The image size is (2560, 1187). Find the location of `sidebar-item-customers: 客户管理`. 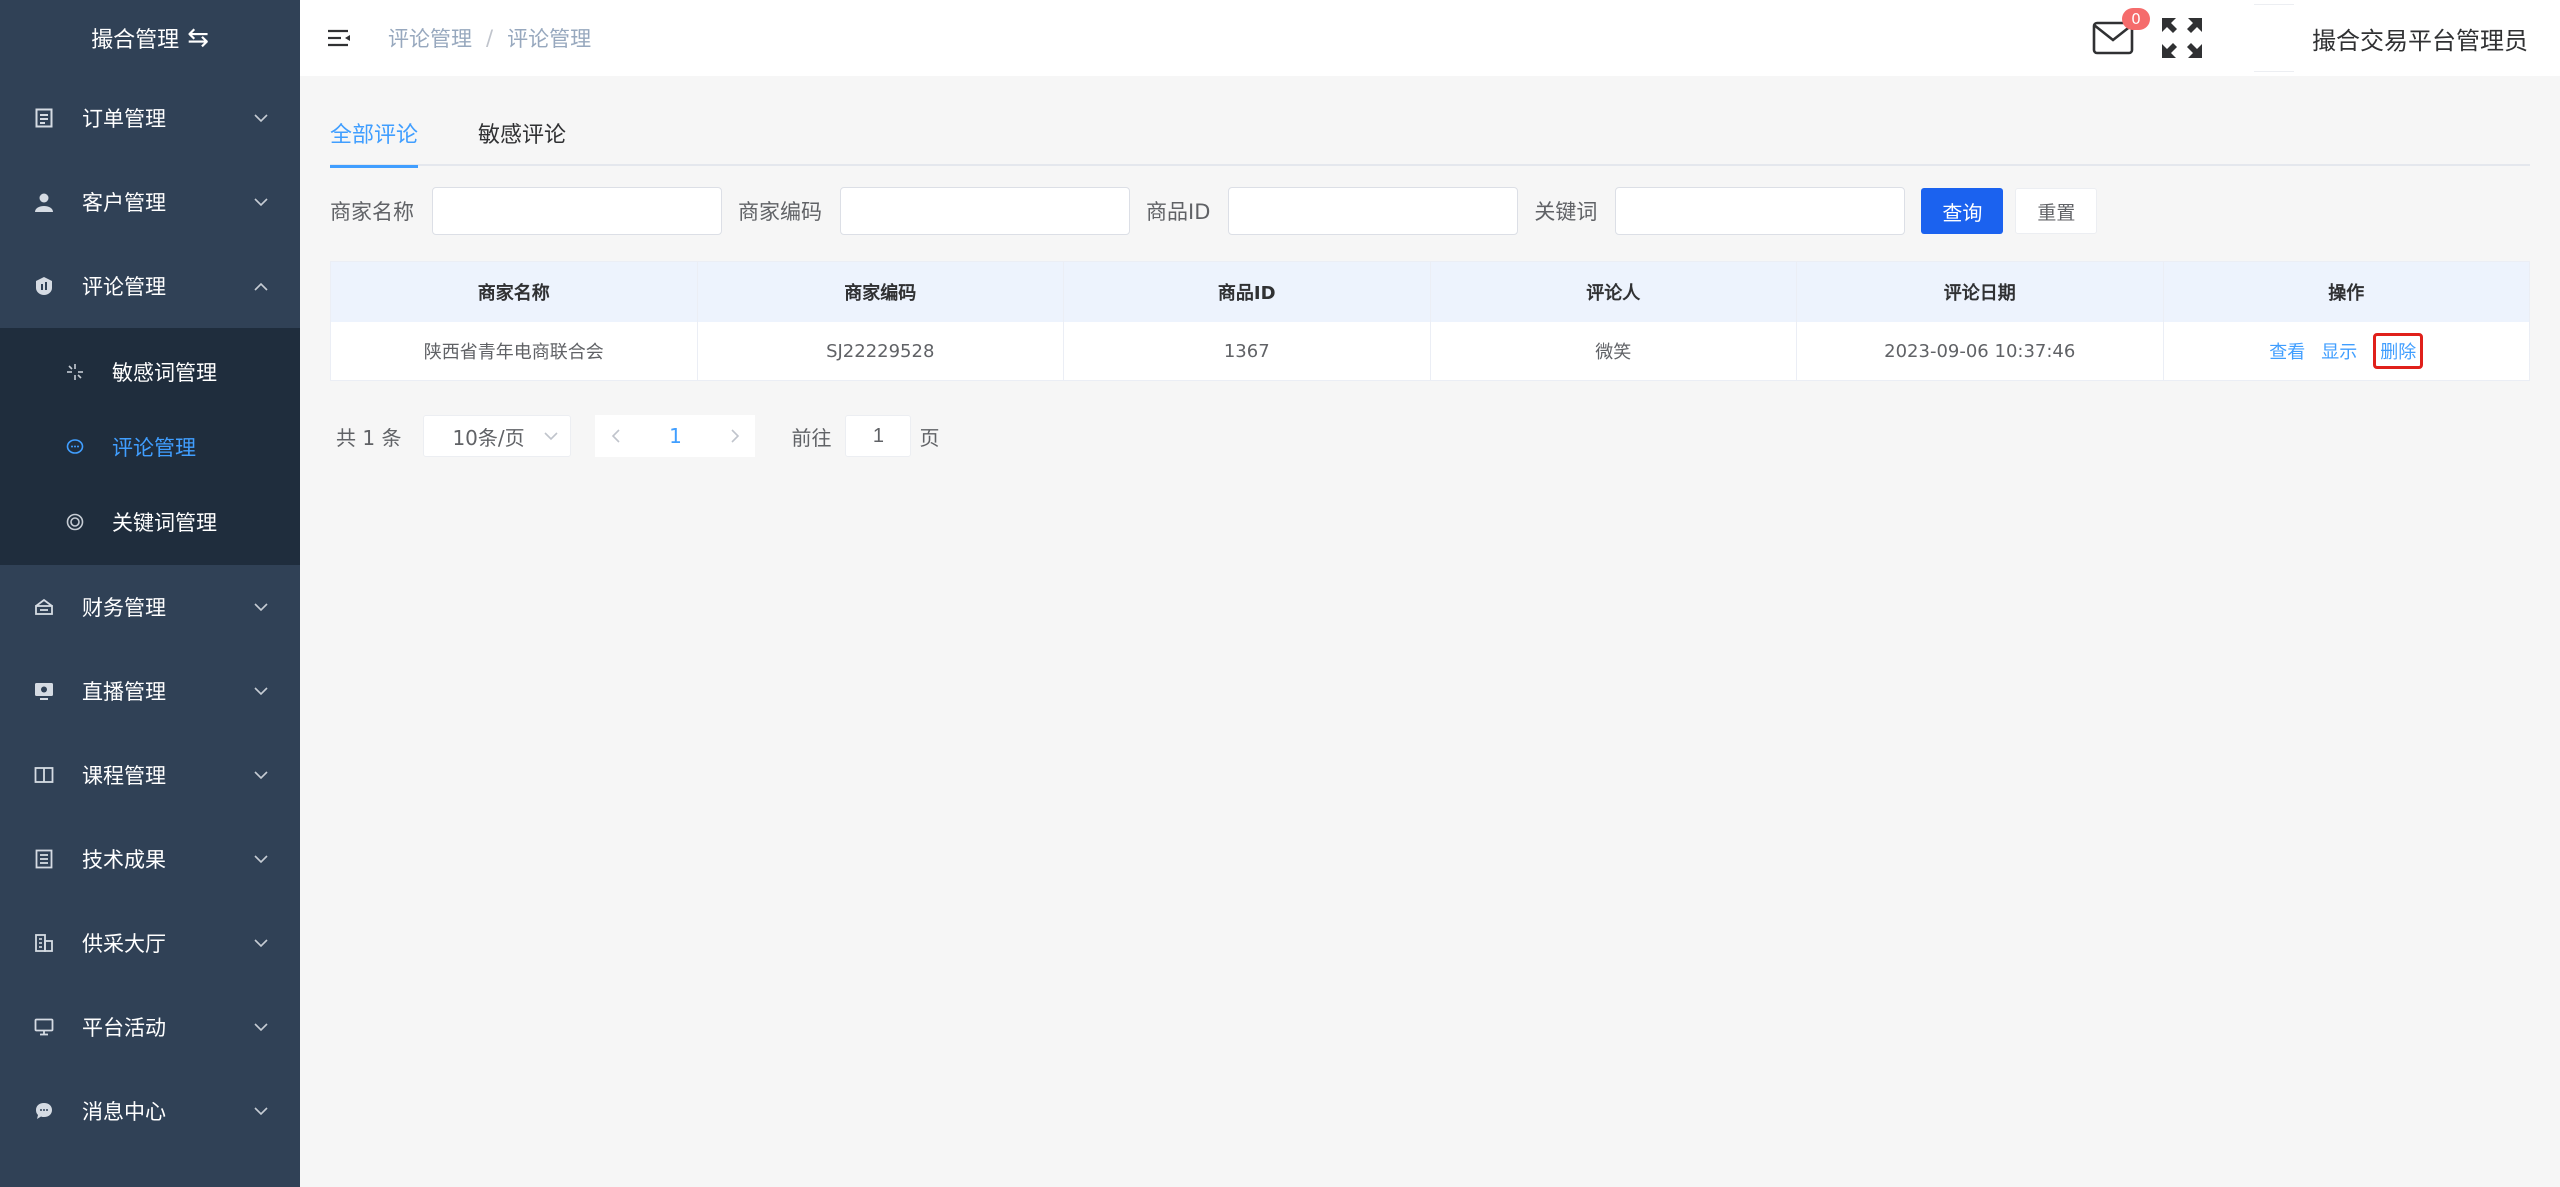

sidebar-item-customers: 客户管理 is located at coordinates (150, 202).